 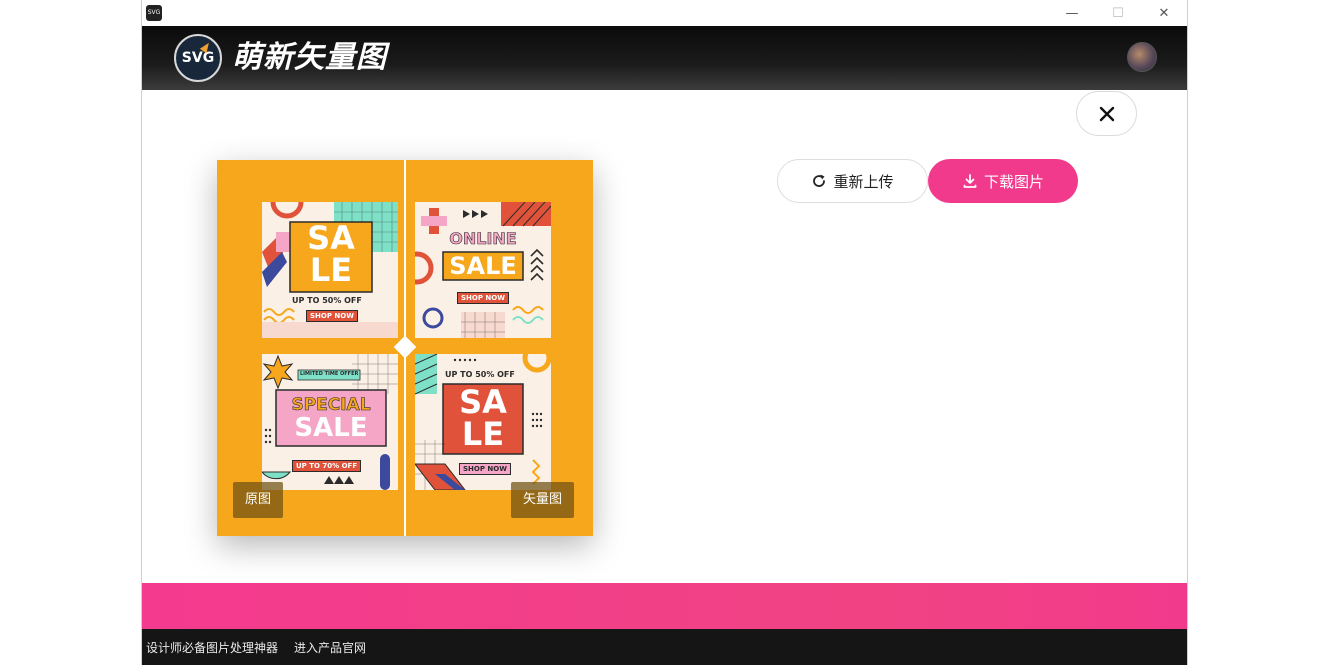 I want to click on user-avatar, so click(x=1142, y=57).